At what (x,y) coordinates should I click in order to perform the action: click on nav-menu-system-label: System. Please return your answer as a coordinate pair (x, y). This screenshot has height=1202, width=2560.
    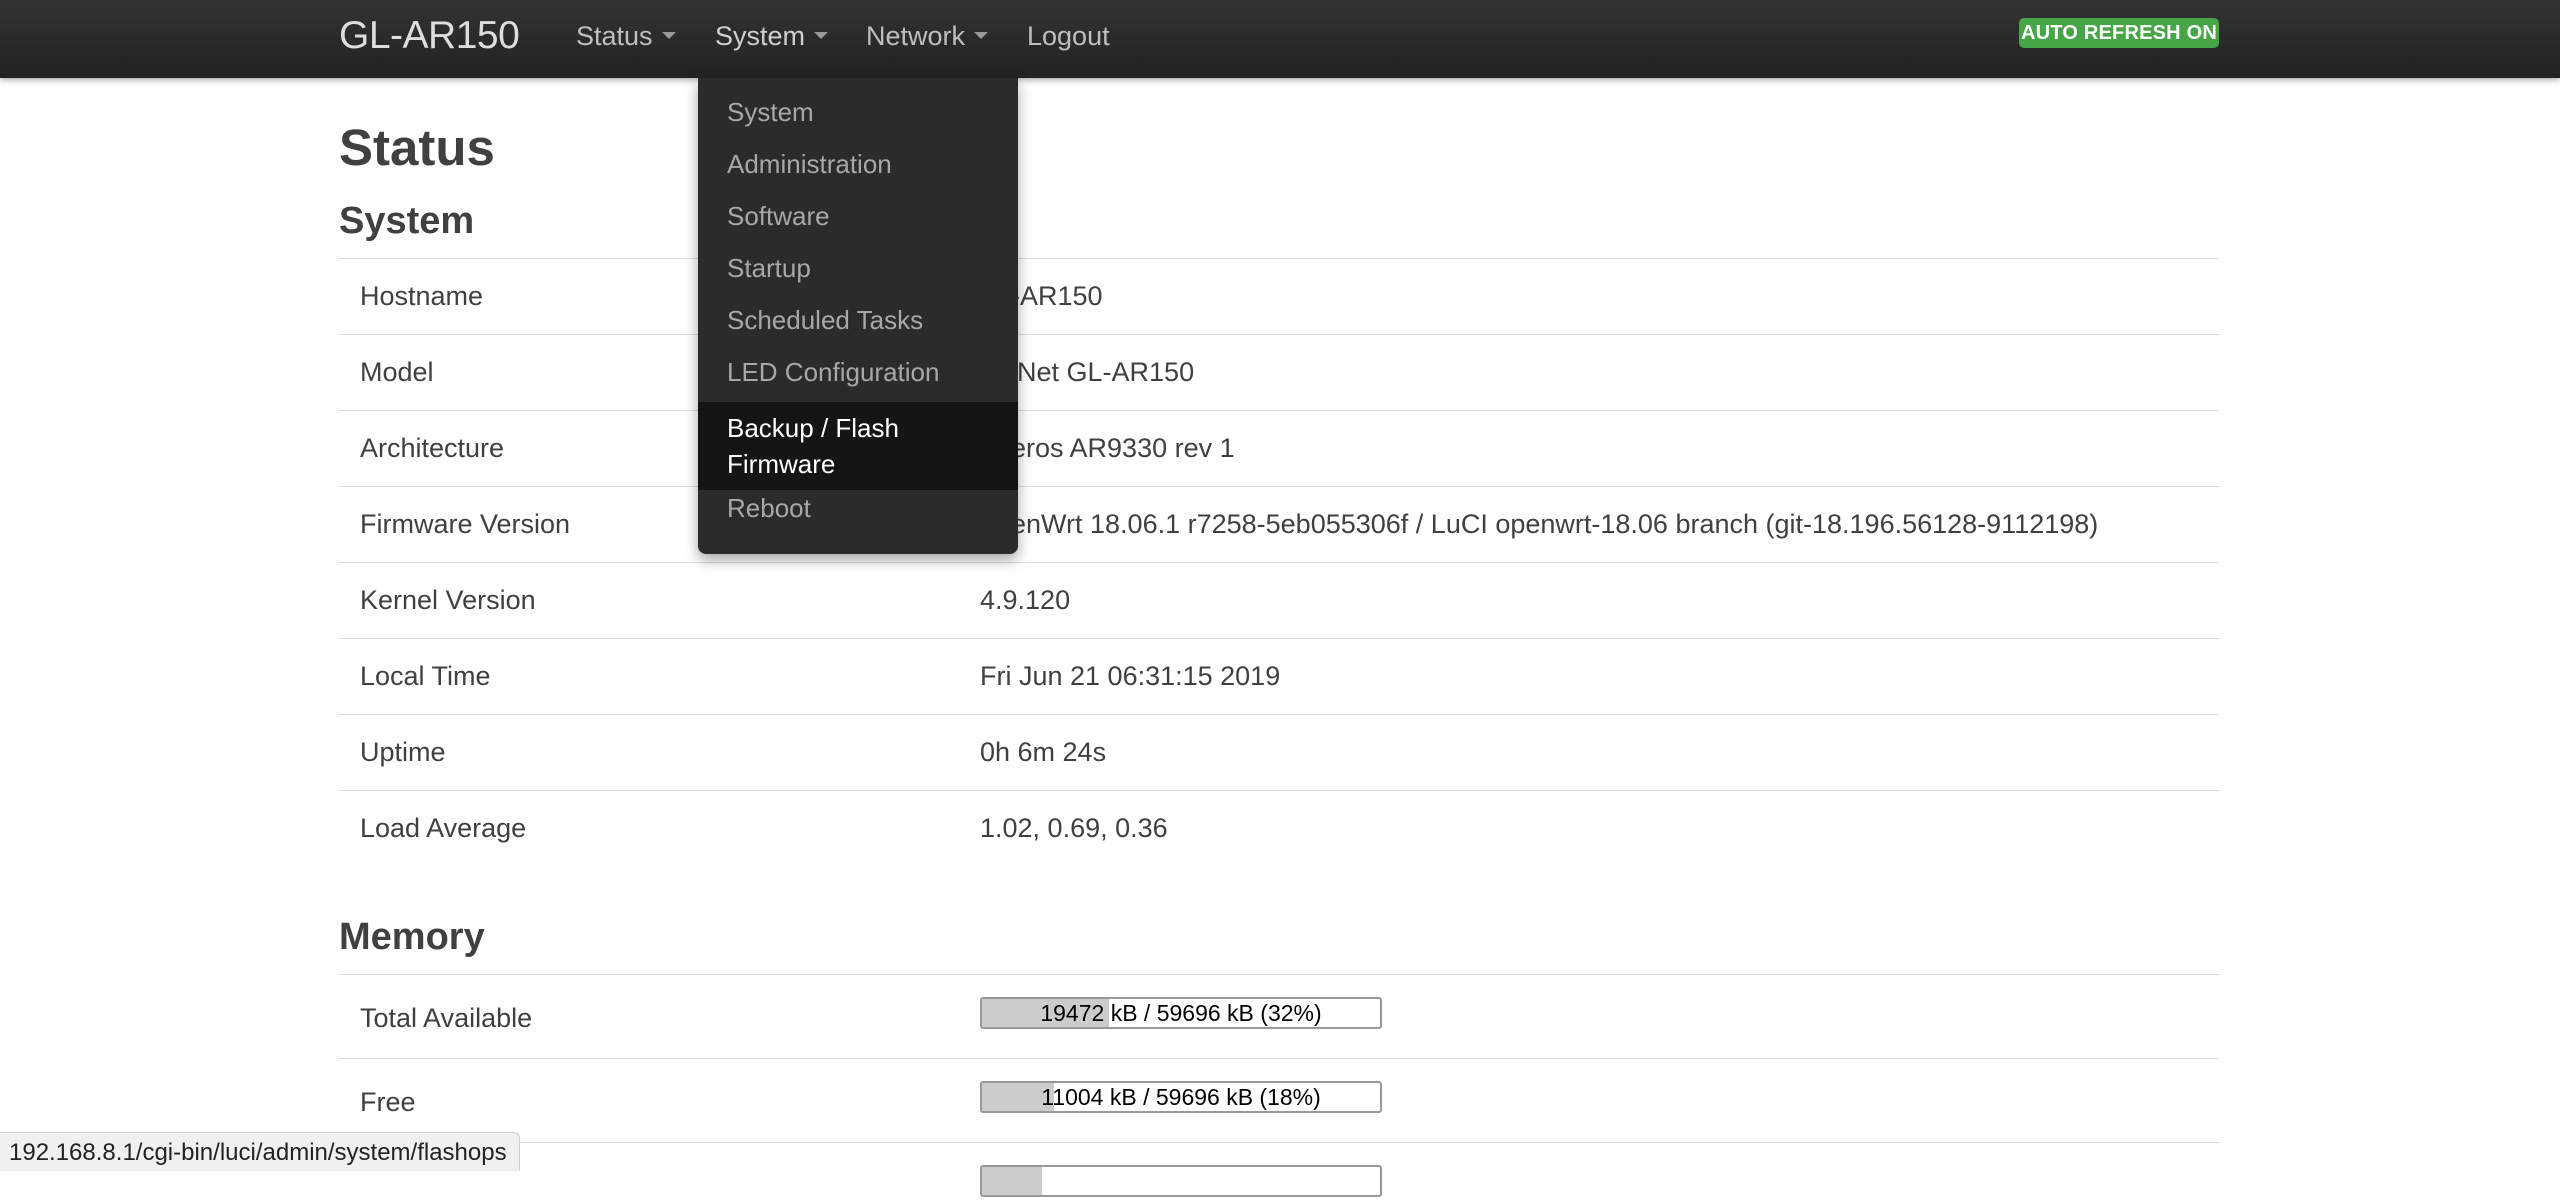
    Looking at the image, I should click on (760, 36).